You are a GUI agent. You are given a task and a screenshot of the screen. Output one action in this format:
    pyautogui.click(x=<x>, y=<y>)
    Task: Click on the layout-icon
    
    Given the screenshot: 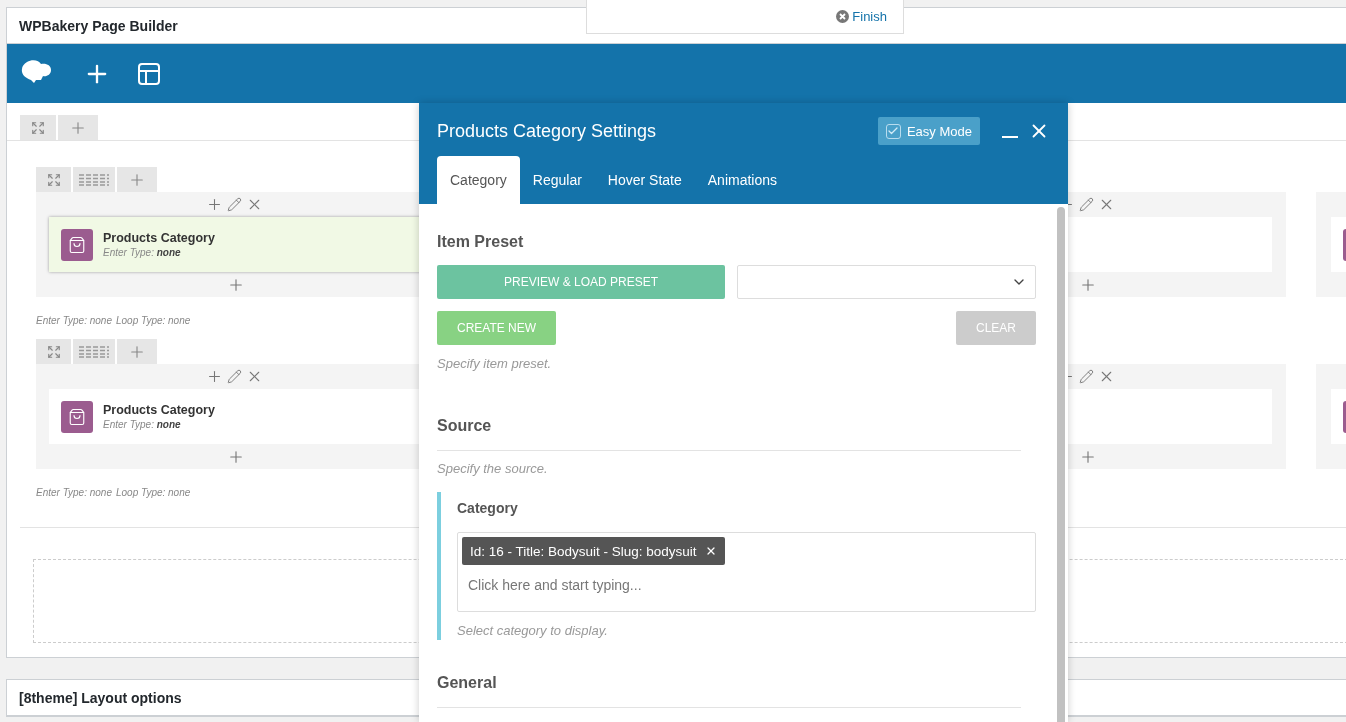 What is the action you would take?
    pyautogui.click(x=149, y=73)
    